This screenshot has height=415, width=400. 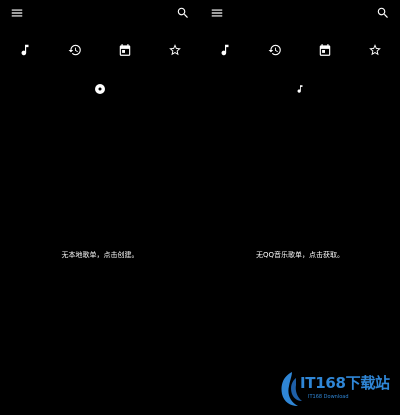 What do you see at coordinates (300, 255) in the screenshot?
I see `empty-state-message: 无QQ音乐歌单，点击获取。` at bounding box center [300, 255].